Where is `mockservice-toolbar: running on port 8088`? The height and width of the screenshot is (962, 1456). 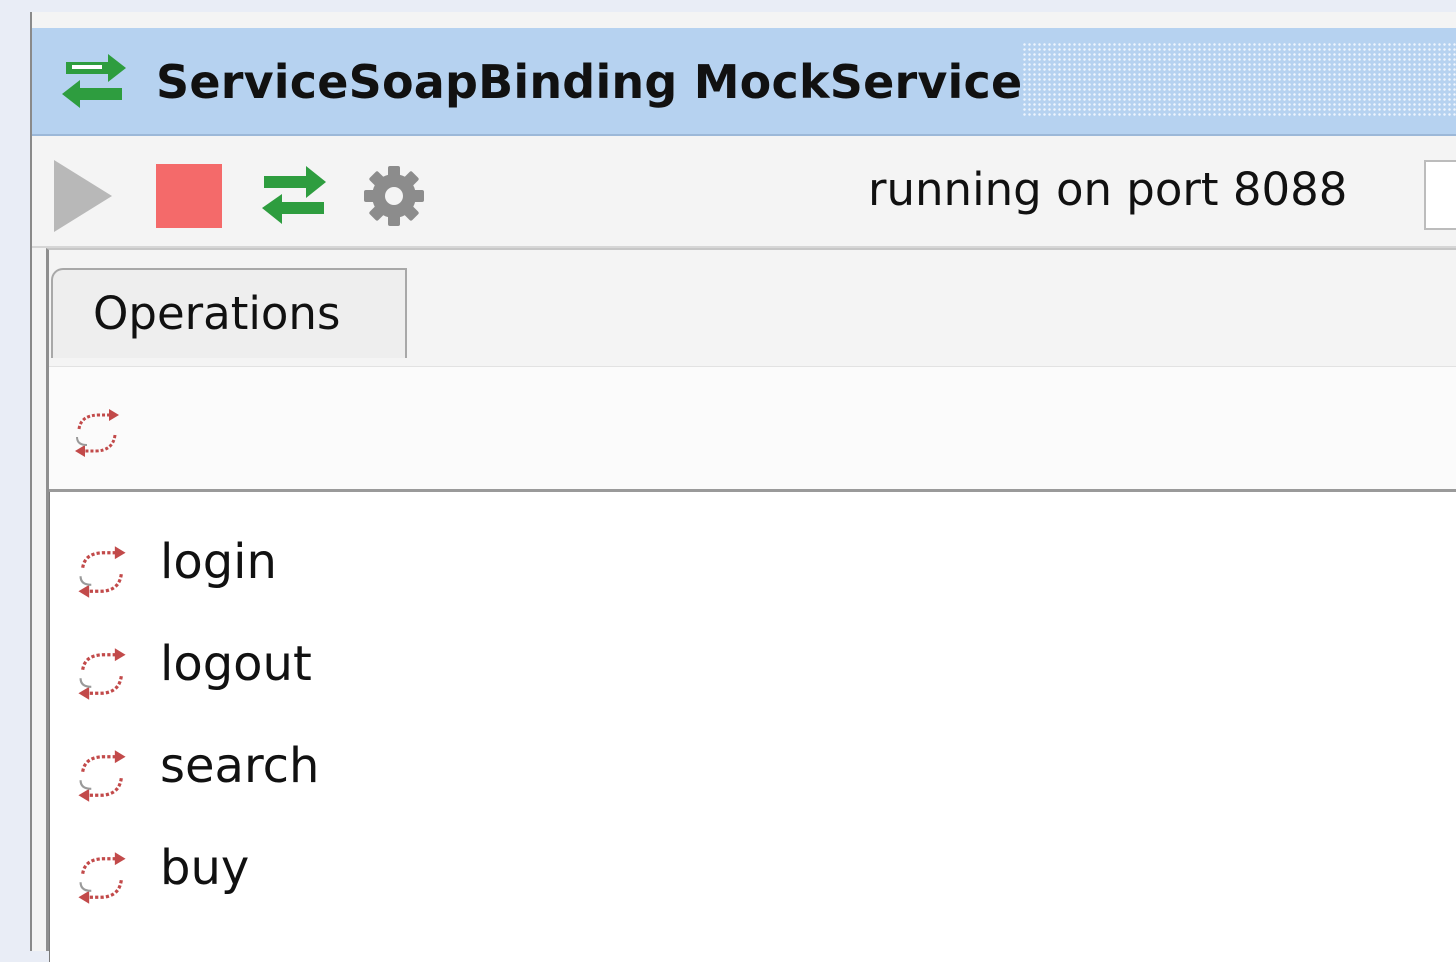 mockservice-toolbar: running on port 8088 is located at coordinates (744, 192).